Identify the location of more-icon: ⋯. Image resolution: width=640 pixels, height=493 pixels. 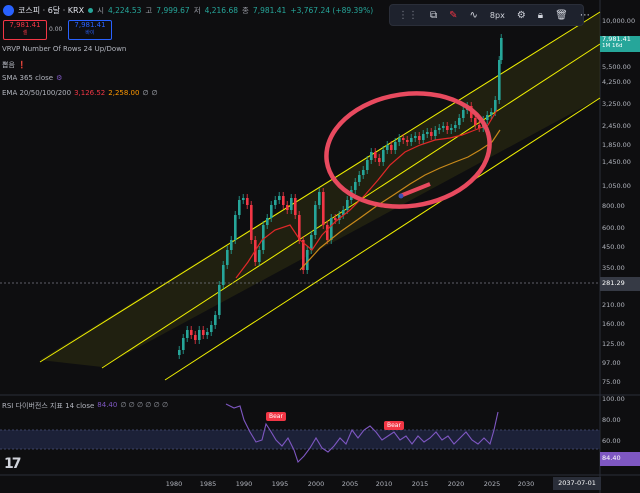
(585, 15).